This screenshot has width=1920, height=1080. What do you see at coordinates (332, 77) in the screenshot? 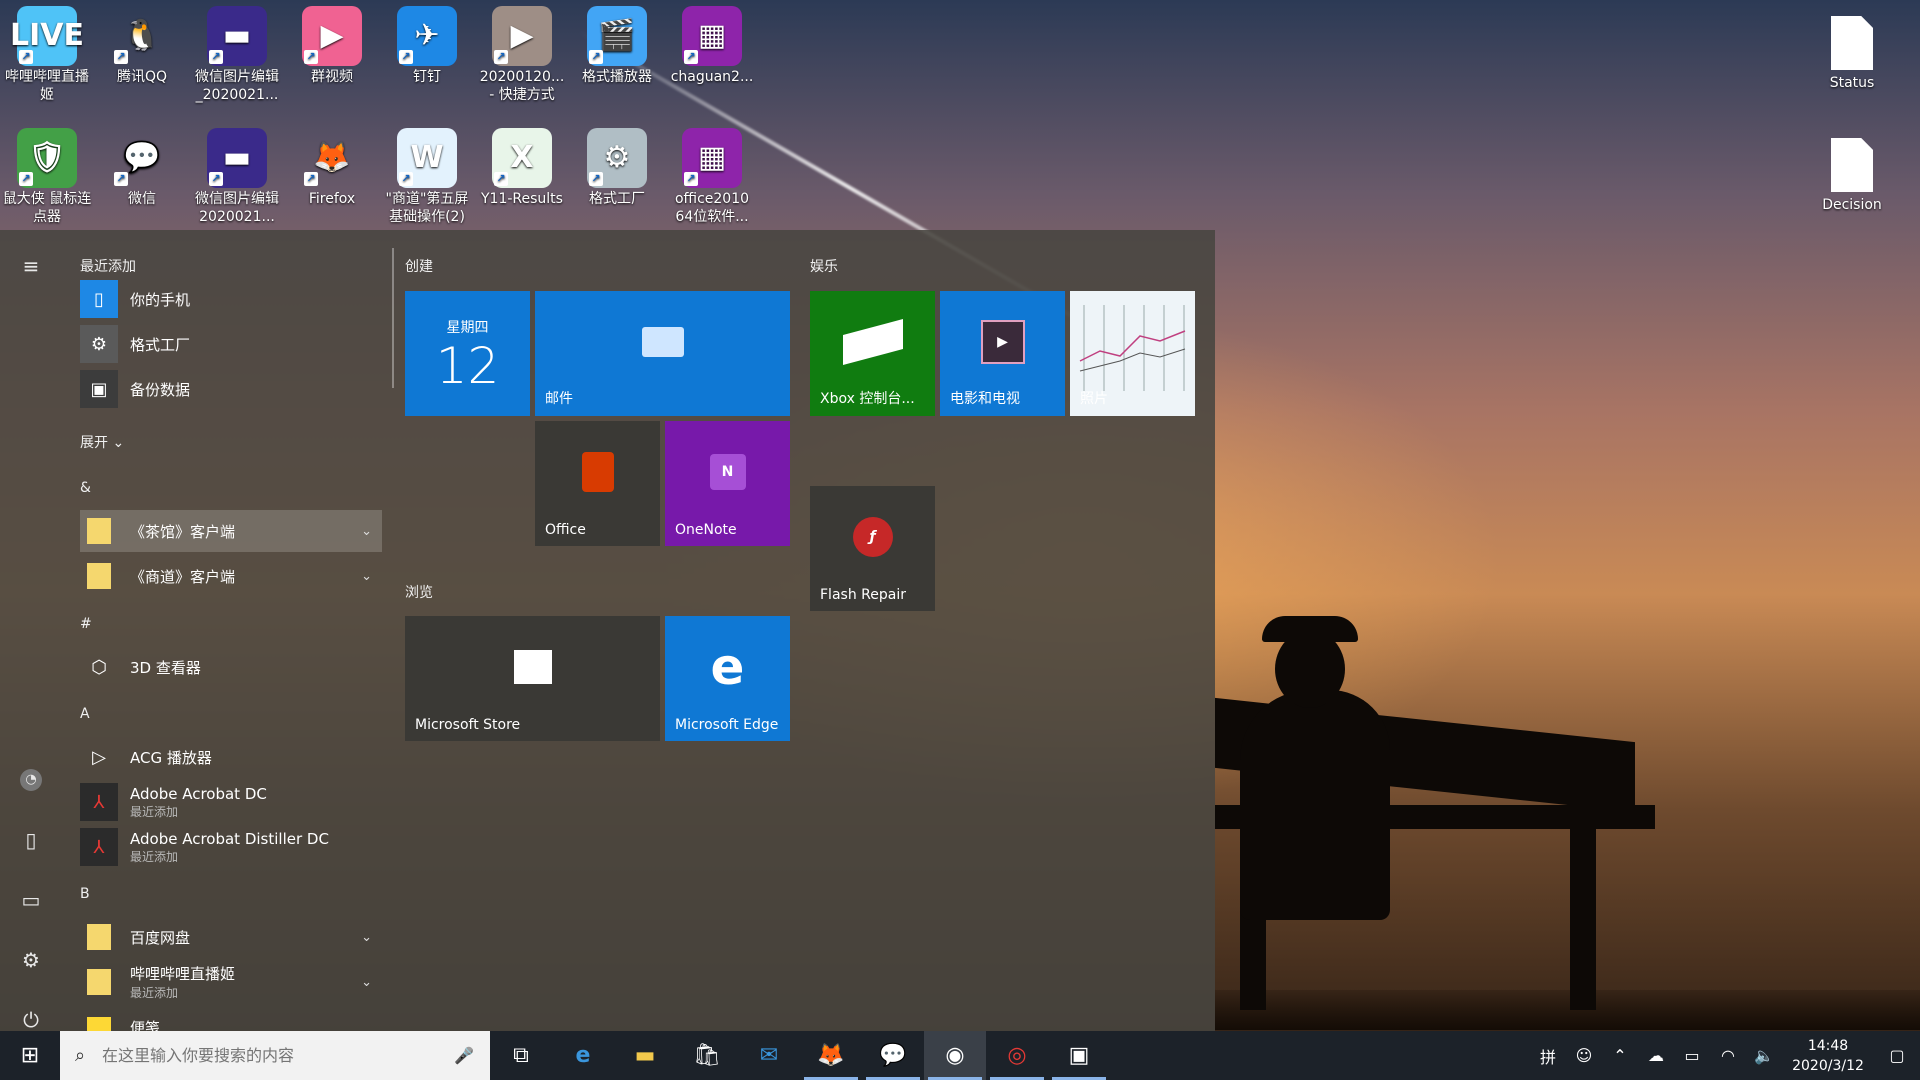
I see `desktop-icon-label: 群视频` at bounding box center [332, 77].